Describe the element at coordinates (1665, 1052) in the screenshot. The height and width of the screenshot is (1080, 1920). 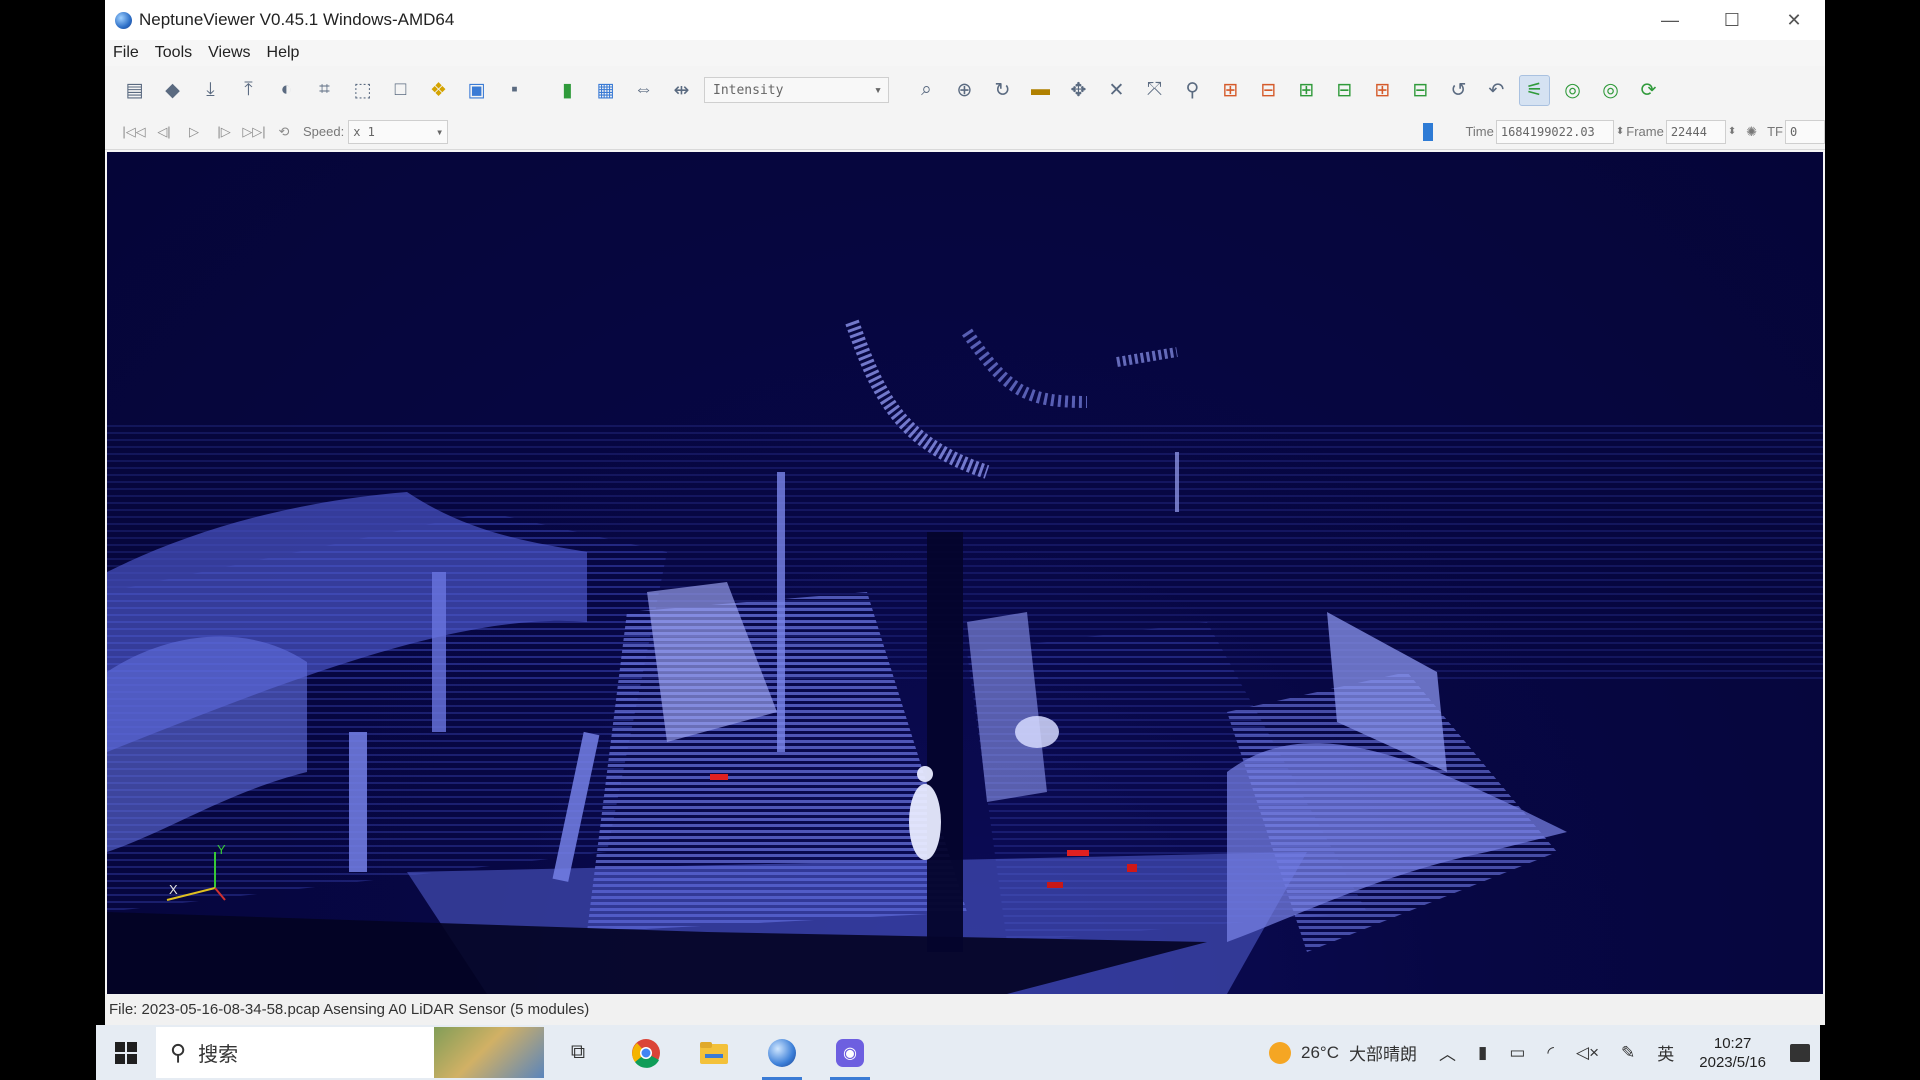
I see `ime-indicator: 英` at that location.